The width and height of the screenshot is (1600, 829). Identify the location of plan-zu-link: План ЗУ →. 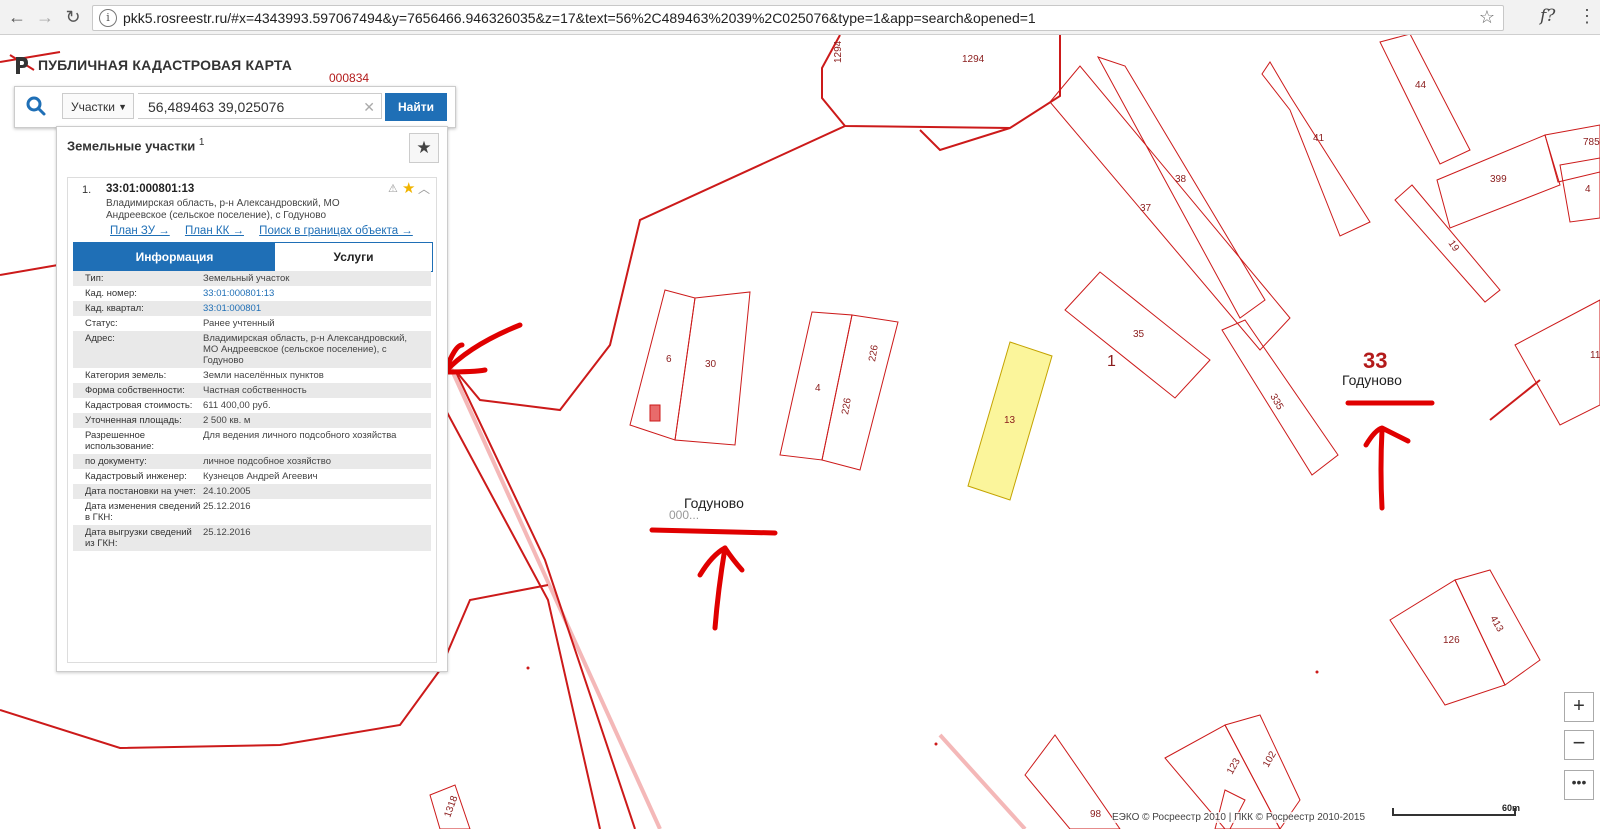
(140, 231).